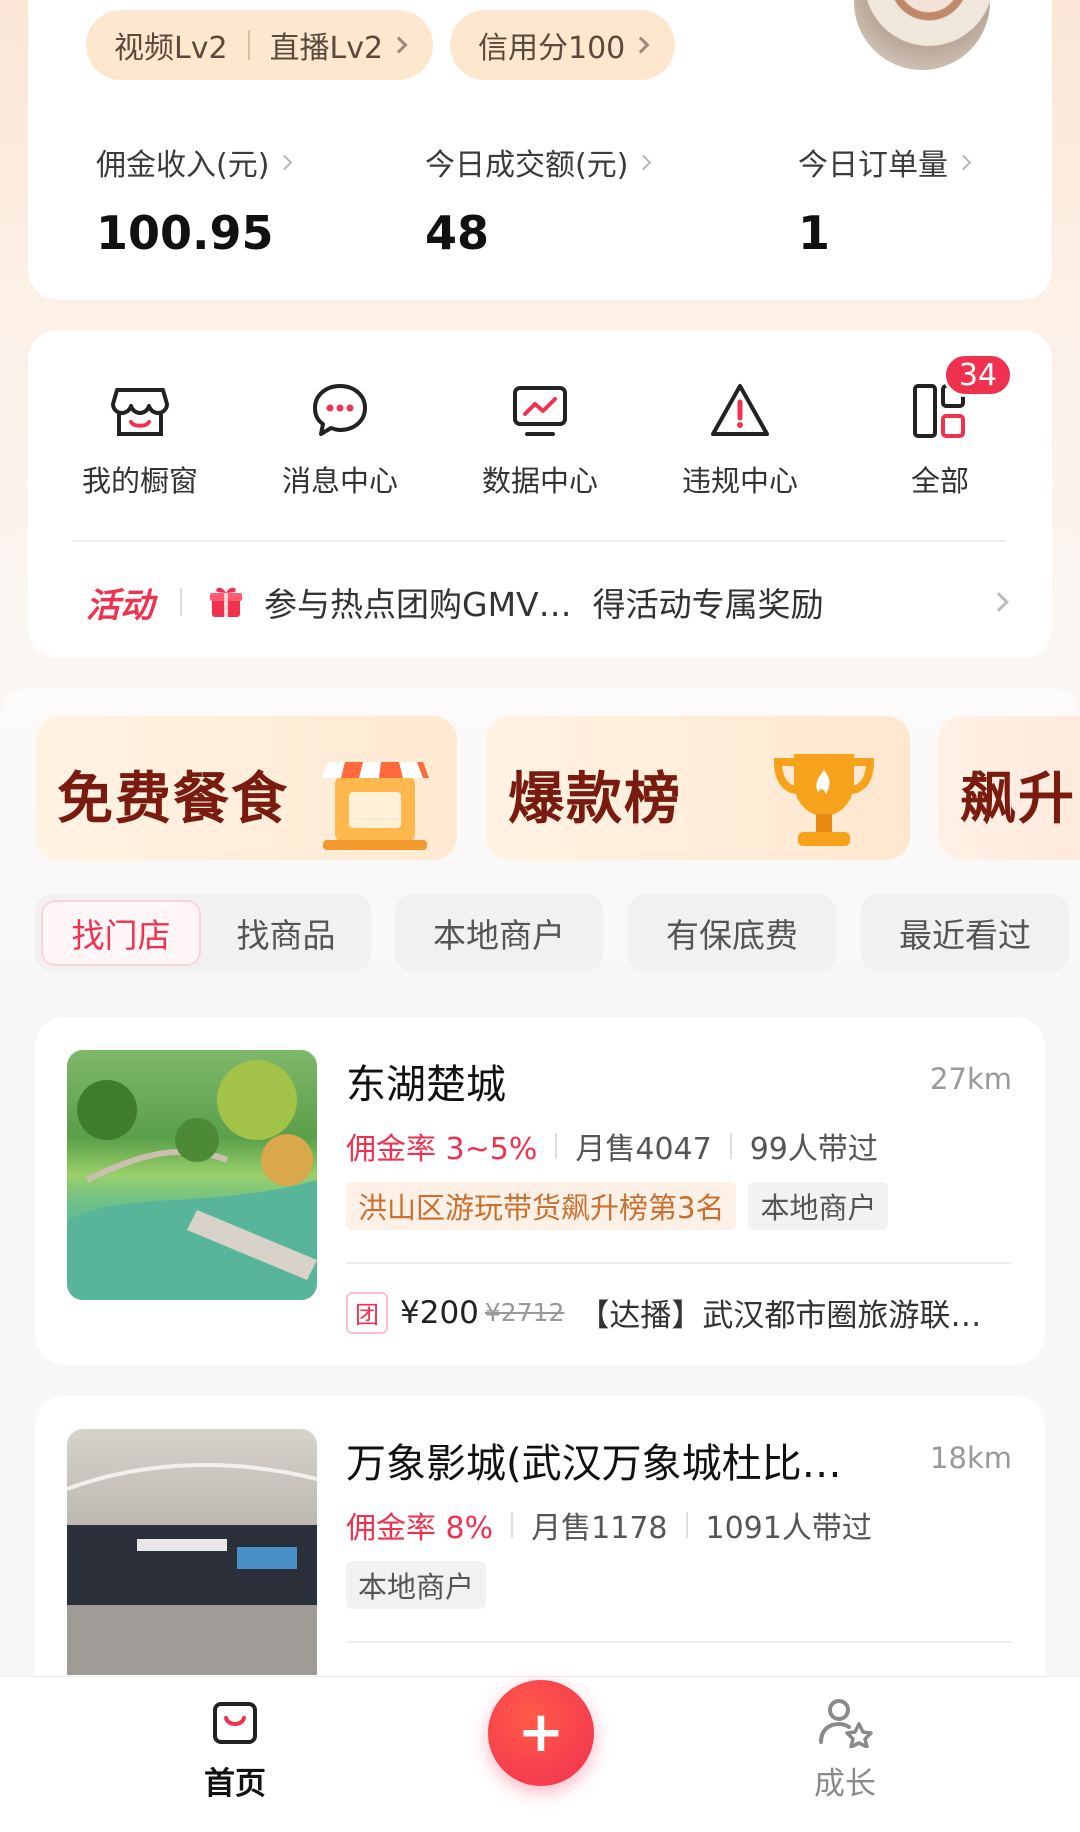 The height and width of the screenshot is (1832, 1080). Describe the element at coordinates (235, 1784) in the screenshot. I see `nav-home-label: 首页` at that location.